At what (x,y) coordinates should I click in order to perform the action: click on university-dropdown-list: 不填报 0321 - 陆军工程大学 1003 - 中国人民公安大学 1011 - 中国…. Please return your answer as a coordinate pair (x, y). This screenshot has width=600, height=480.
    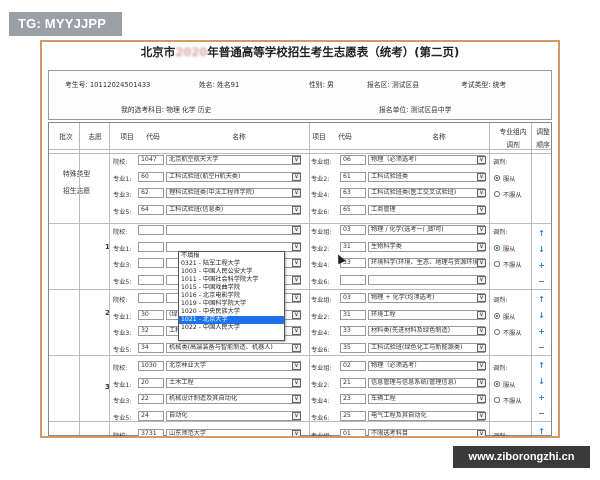
    Looking at the image, I should click on (231, 296).